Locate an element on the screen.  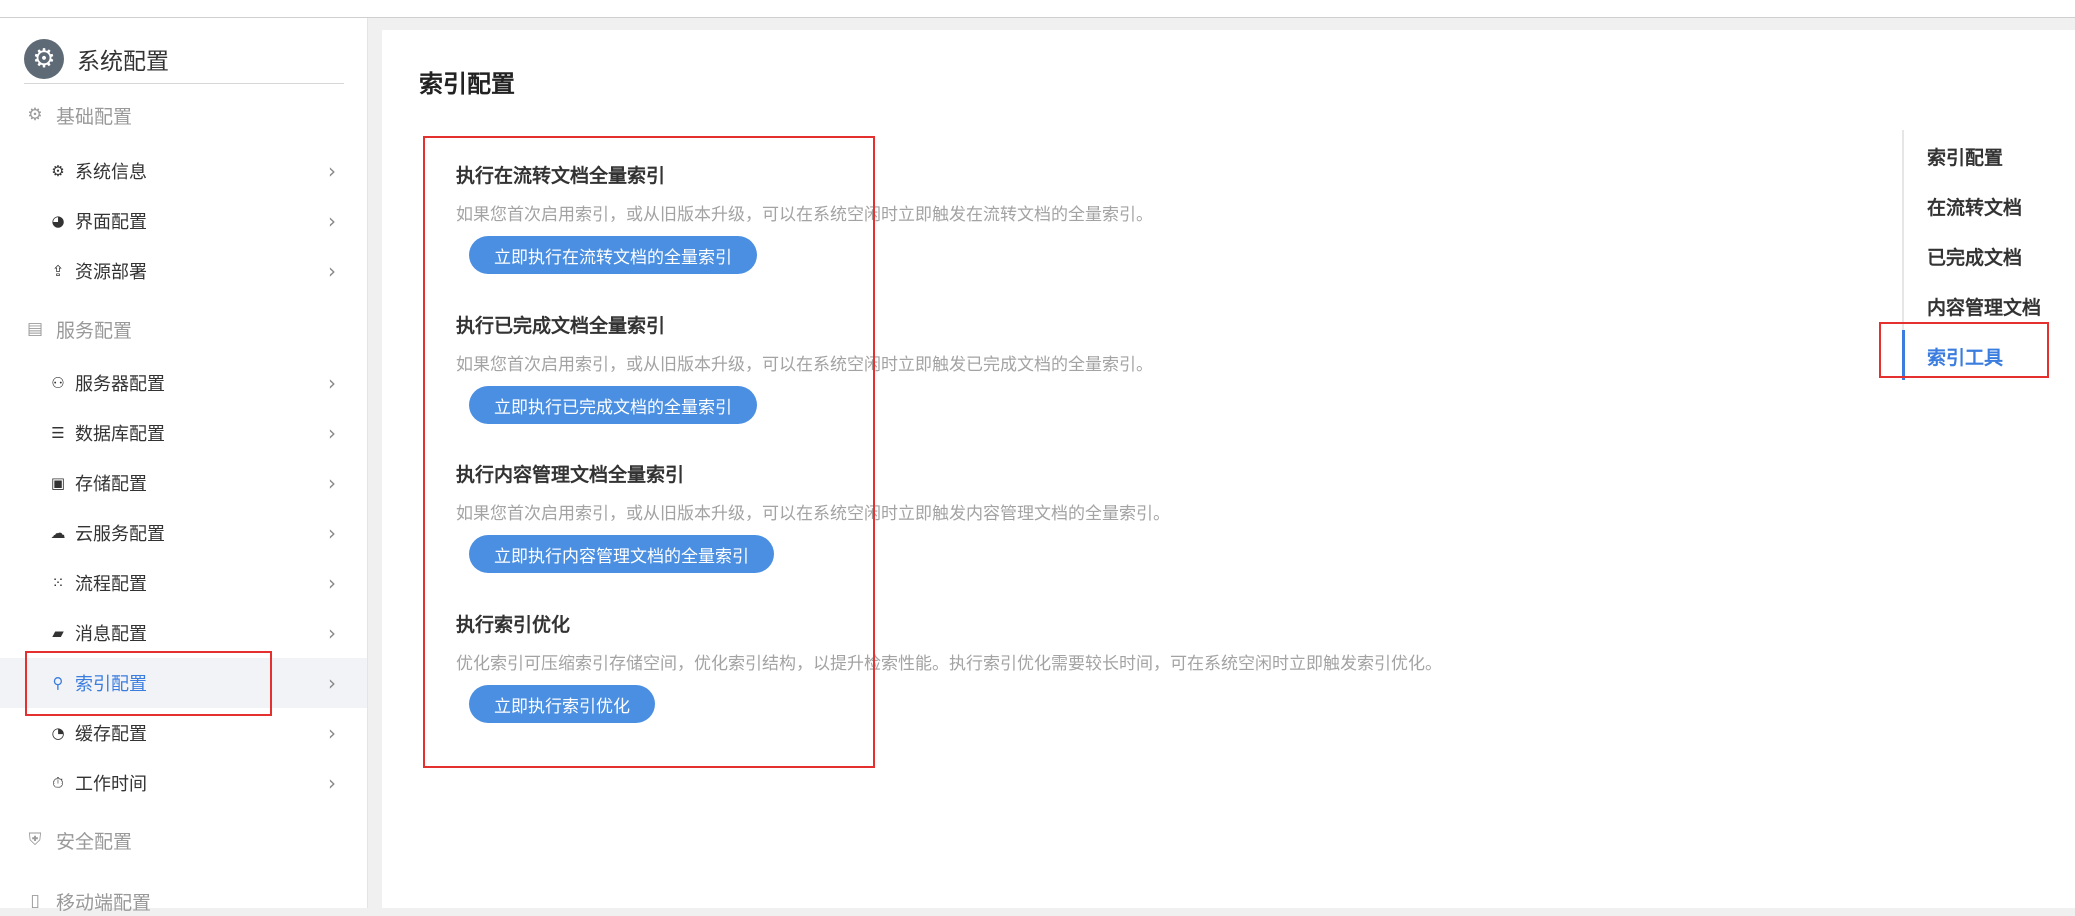
sidebar-item-database-config: ☰ 数据库配置 › is located at coordinates (183, 433).